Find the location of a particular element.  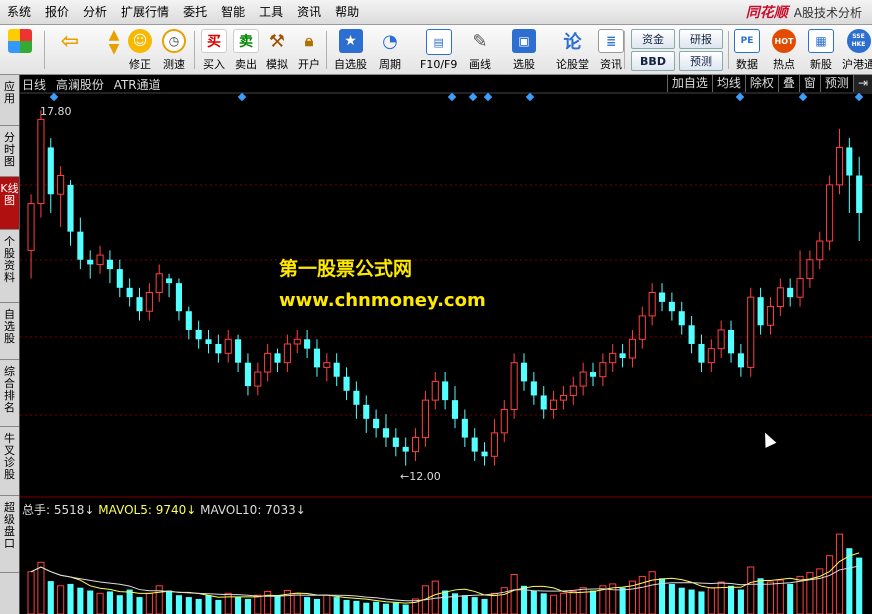

menu-item-system: 系统 is located at coordinates (19, 12).